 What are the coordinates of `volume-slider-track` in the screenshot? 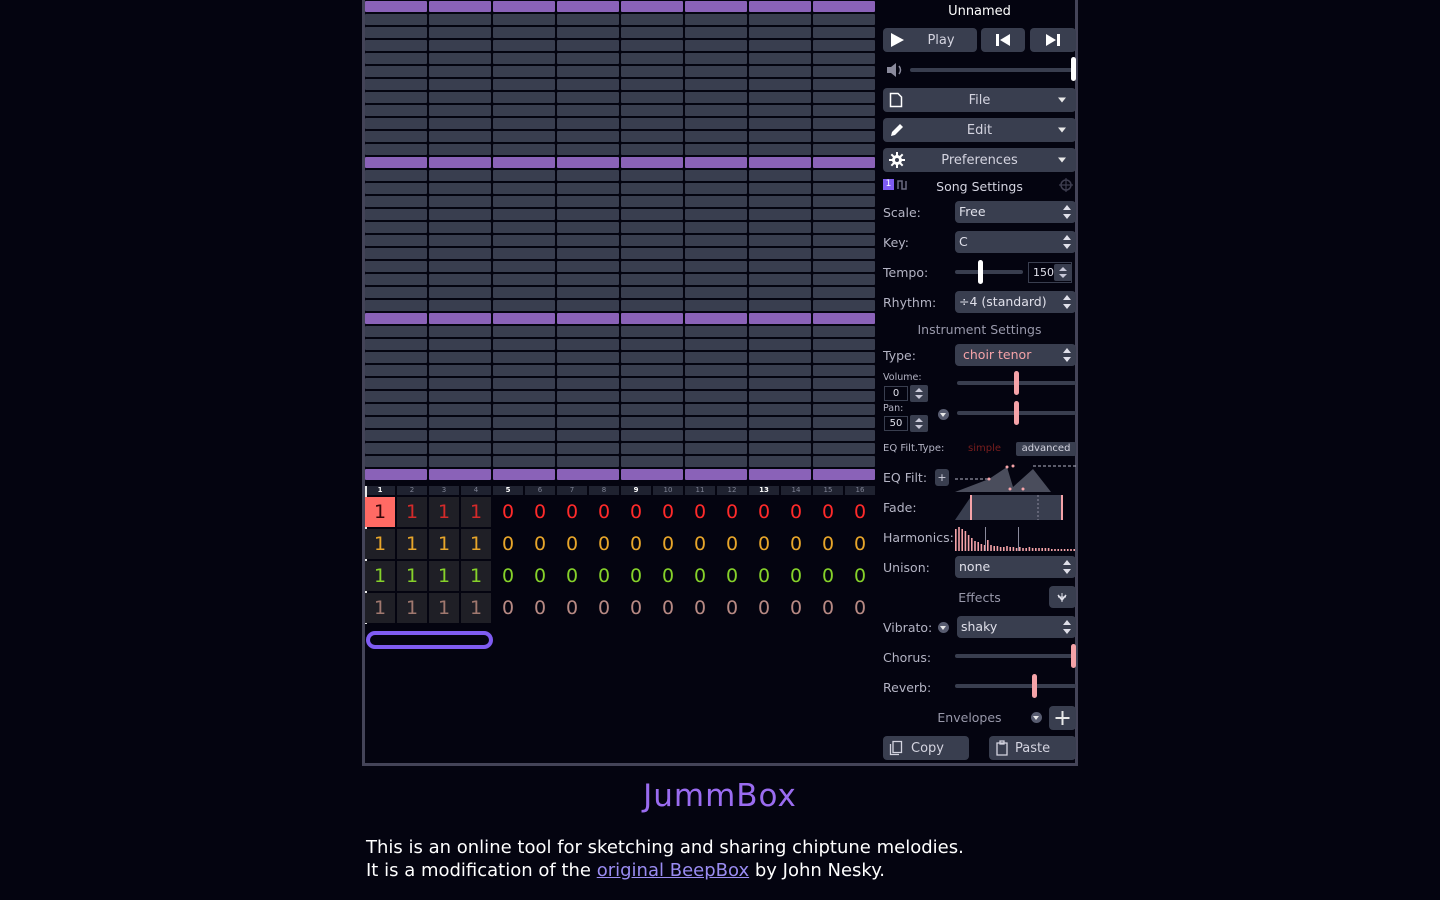 It's located at (991, 70).